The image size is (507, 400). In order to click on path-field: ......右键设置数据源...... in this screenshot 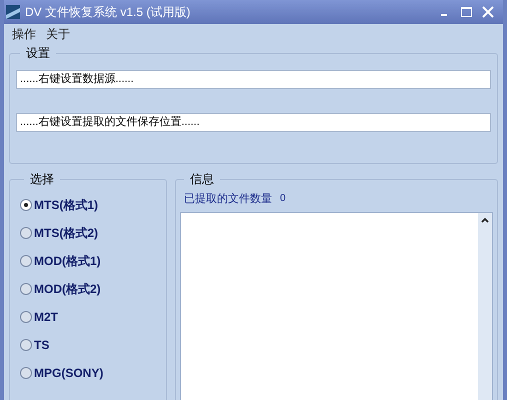, I will do `click(253, 79)`.